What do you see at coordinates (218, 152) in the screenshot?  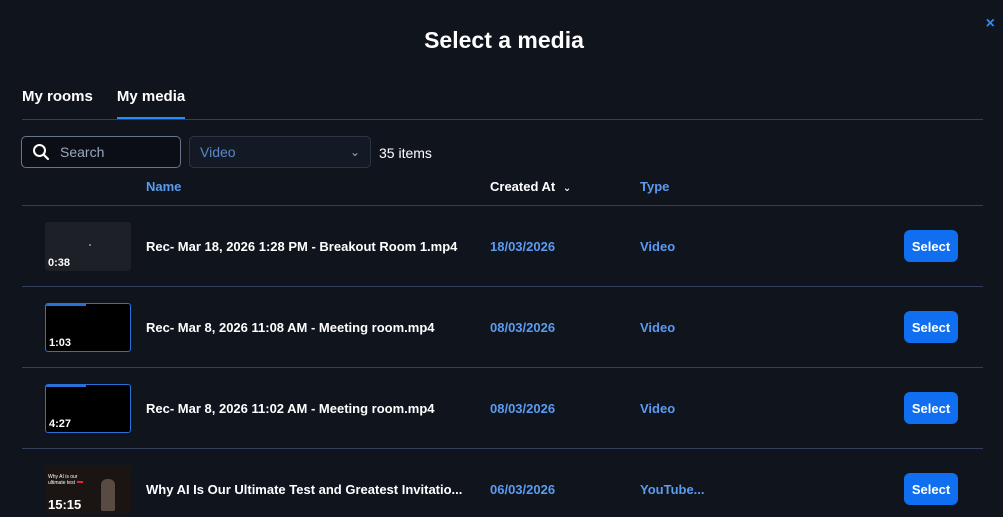 I see `media-type-value: Video` at bounding box center [218, 152].